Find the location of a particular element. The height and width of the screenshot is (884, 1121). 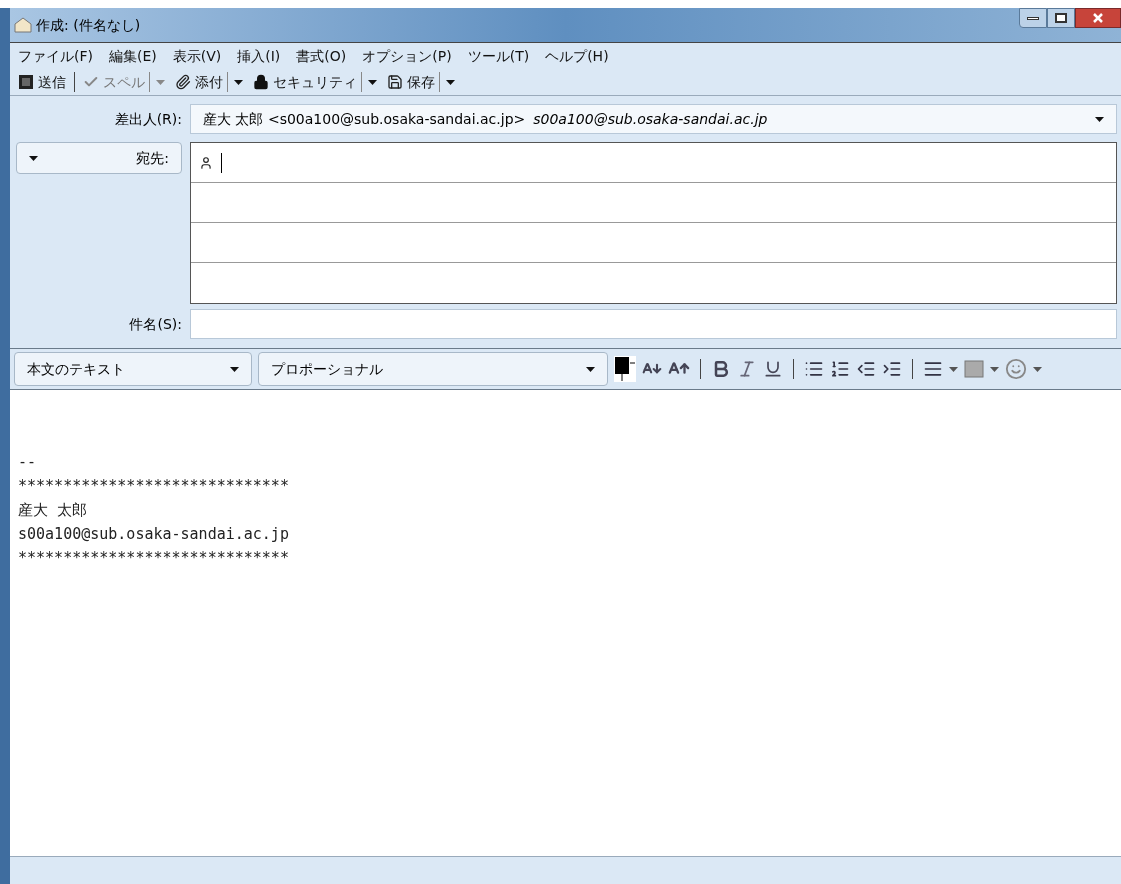

body-line: -- is located at coordinates (28, 462).